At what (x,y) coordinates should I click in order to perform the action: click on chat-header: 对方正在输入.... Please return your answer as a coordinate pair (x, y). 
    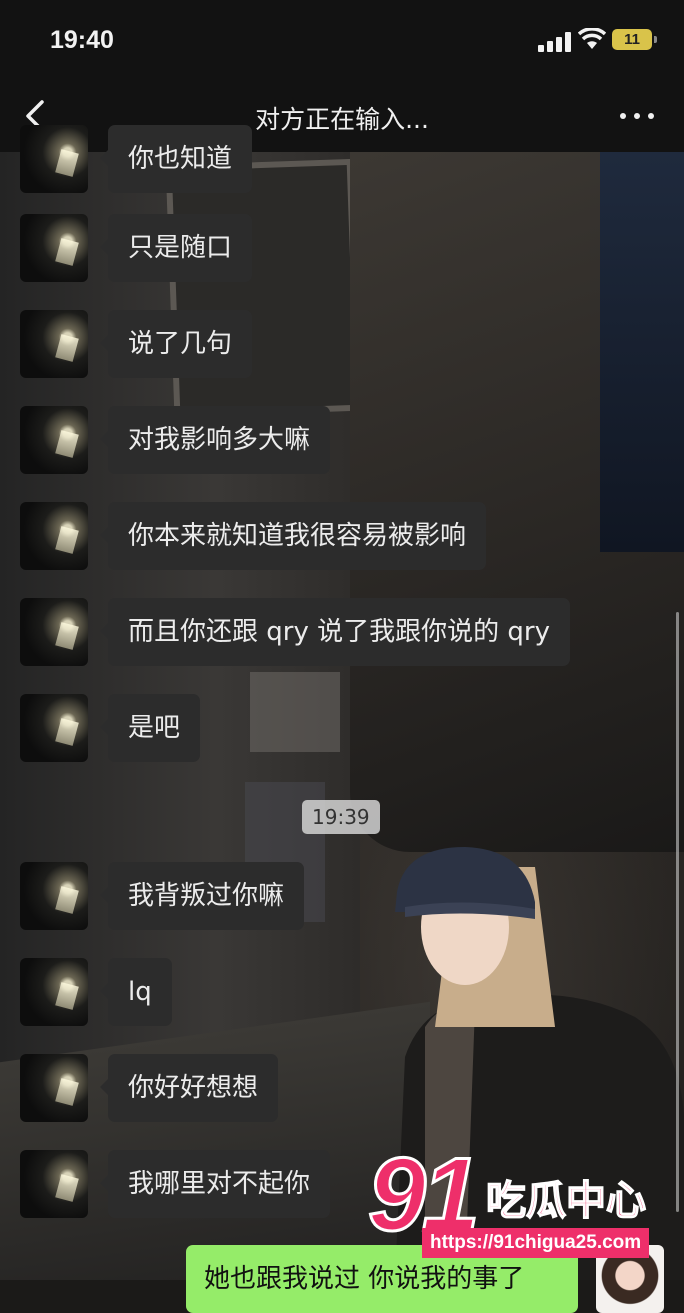
    Looking at the image, I should click on (342, 118).